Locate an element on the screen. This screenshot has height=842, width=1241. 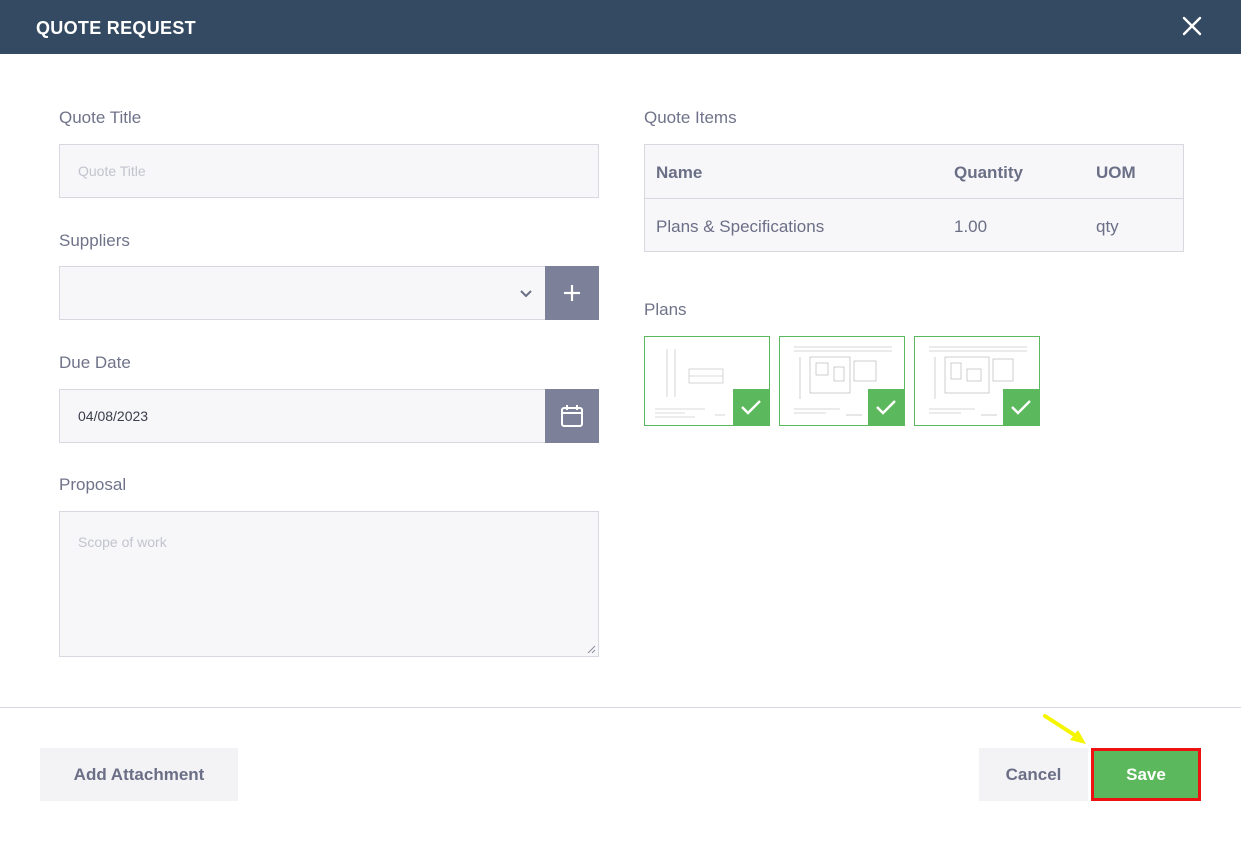
table-divider is located at coordinates (914, 198).